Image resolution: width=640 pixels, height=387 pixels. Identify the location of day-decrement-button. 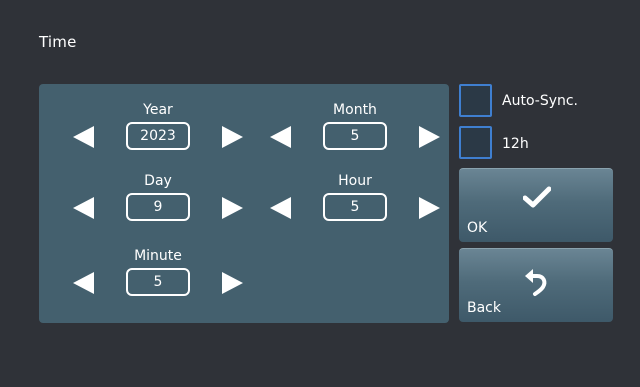
(83, 208).